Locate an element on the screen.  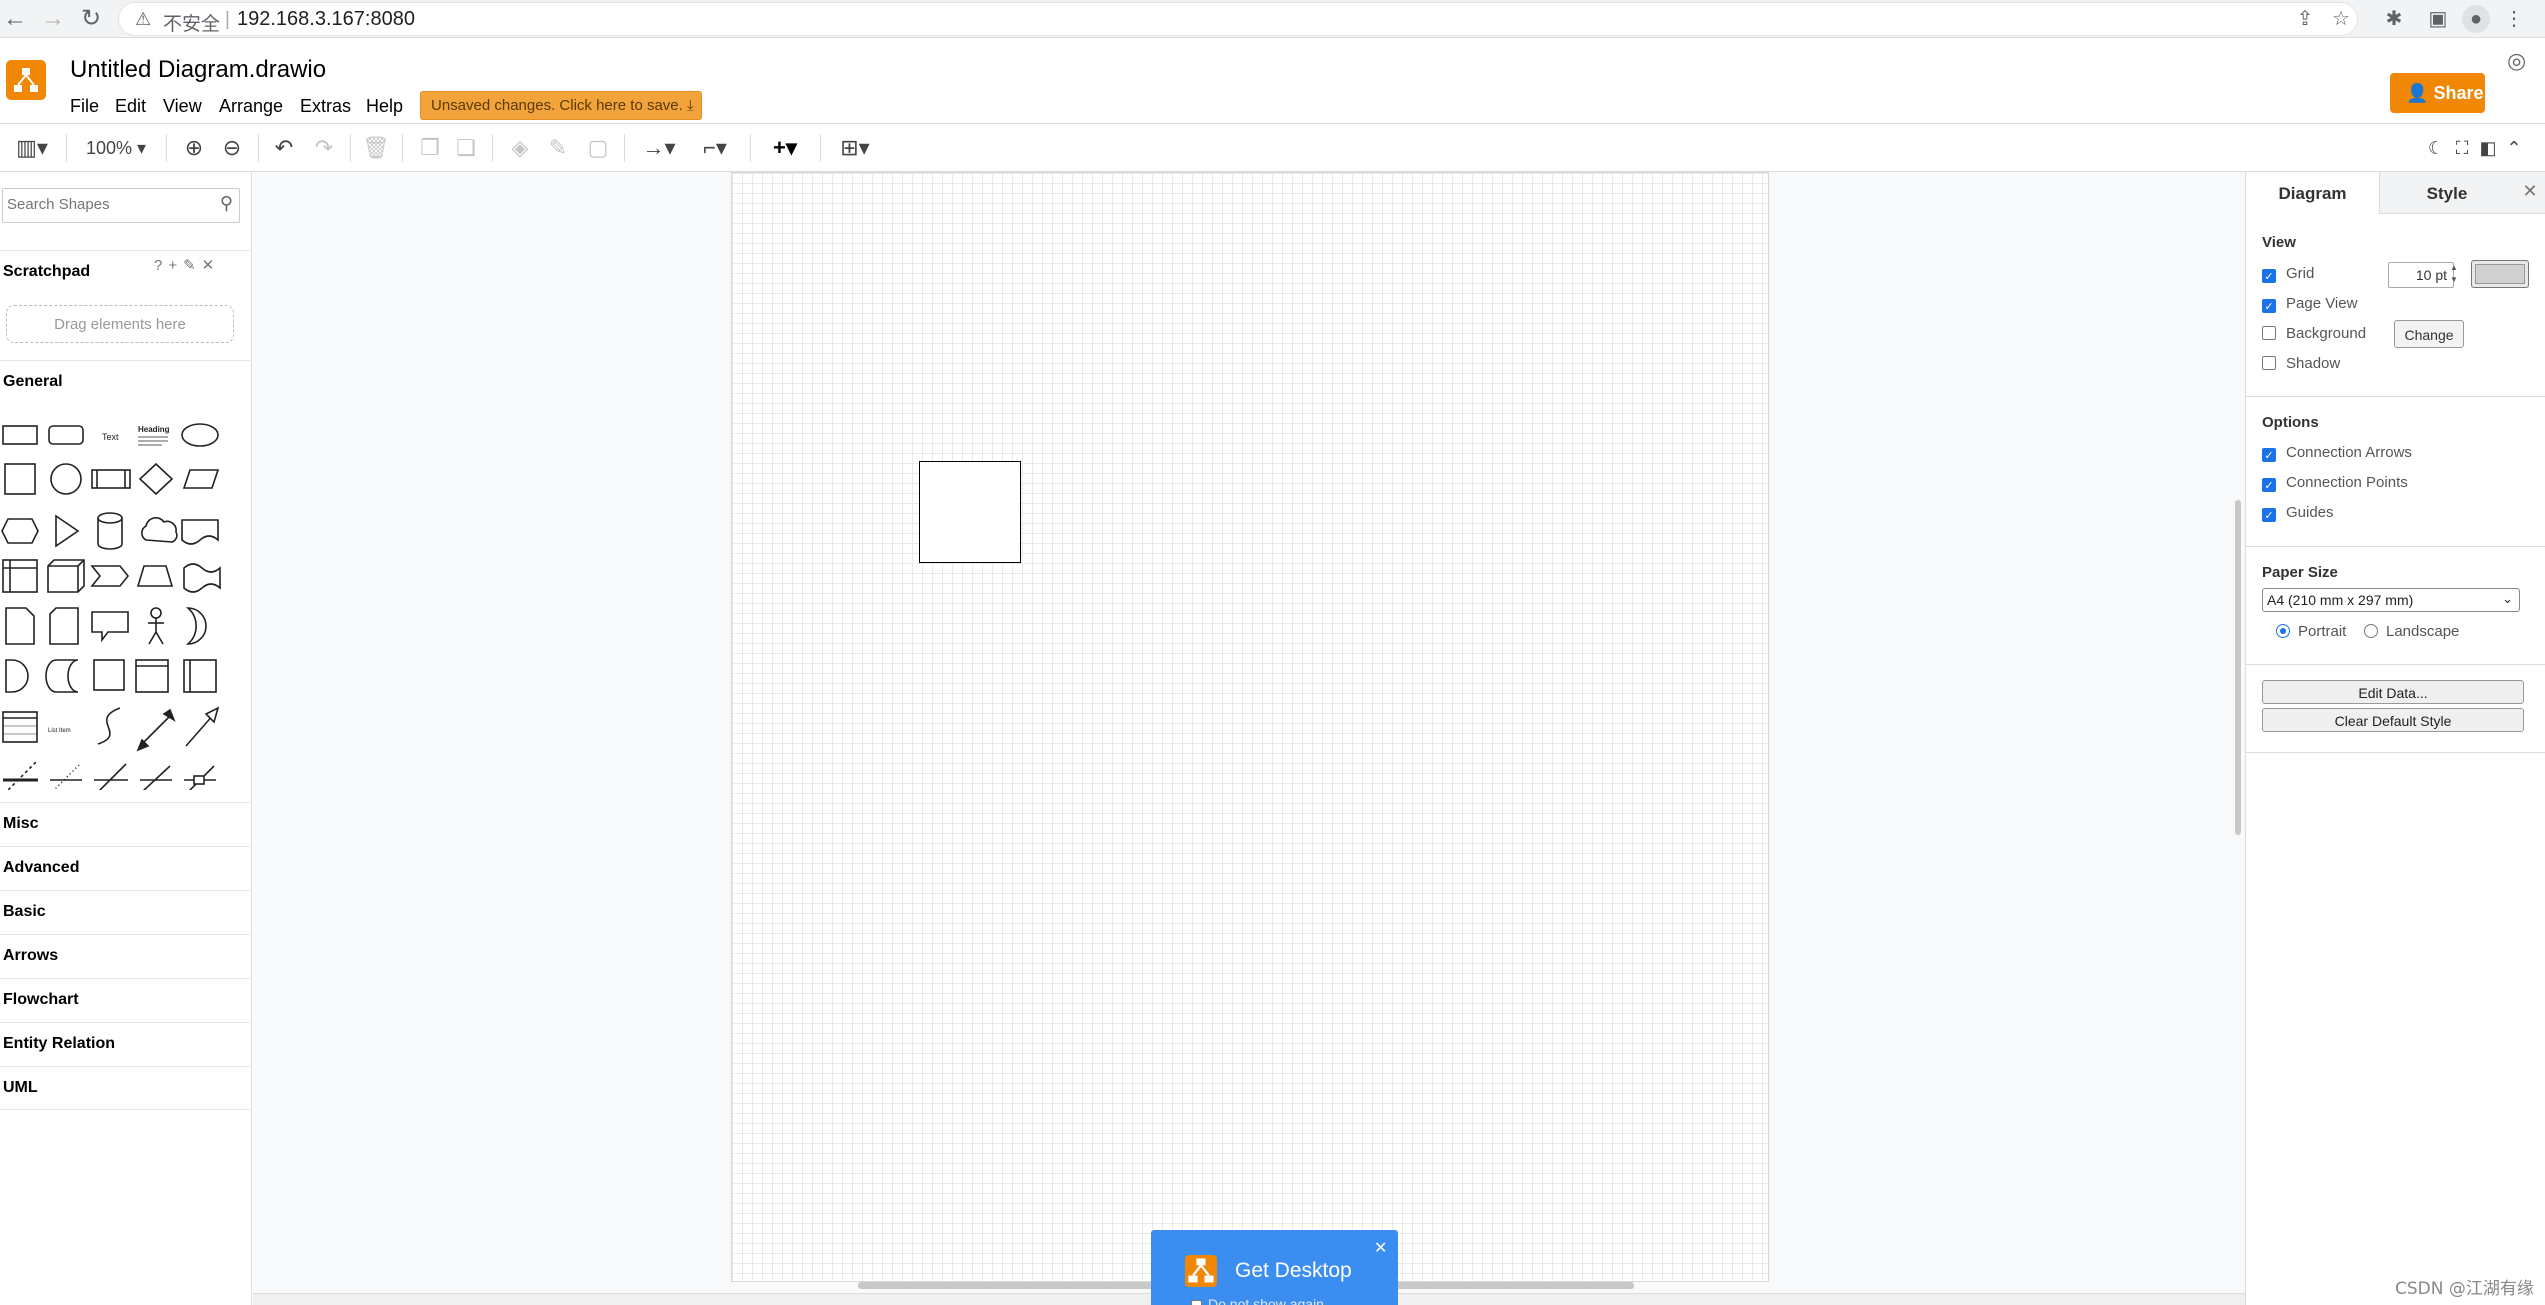
page-view-checkbox-row: ✓ Page View is located at coordinates (2309, 304).